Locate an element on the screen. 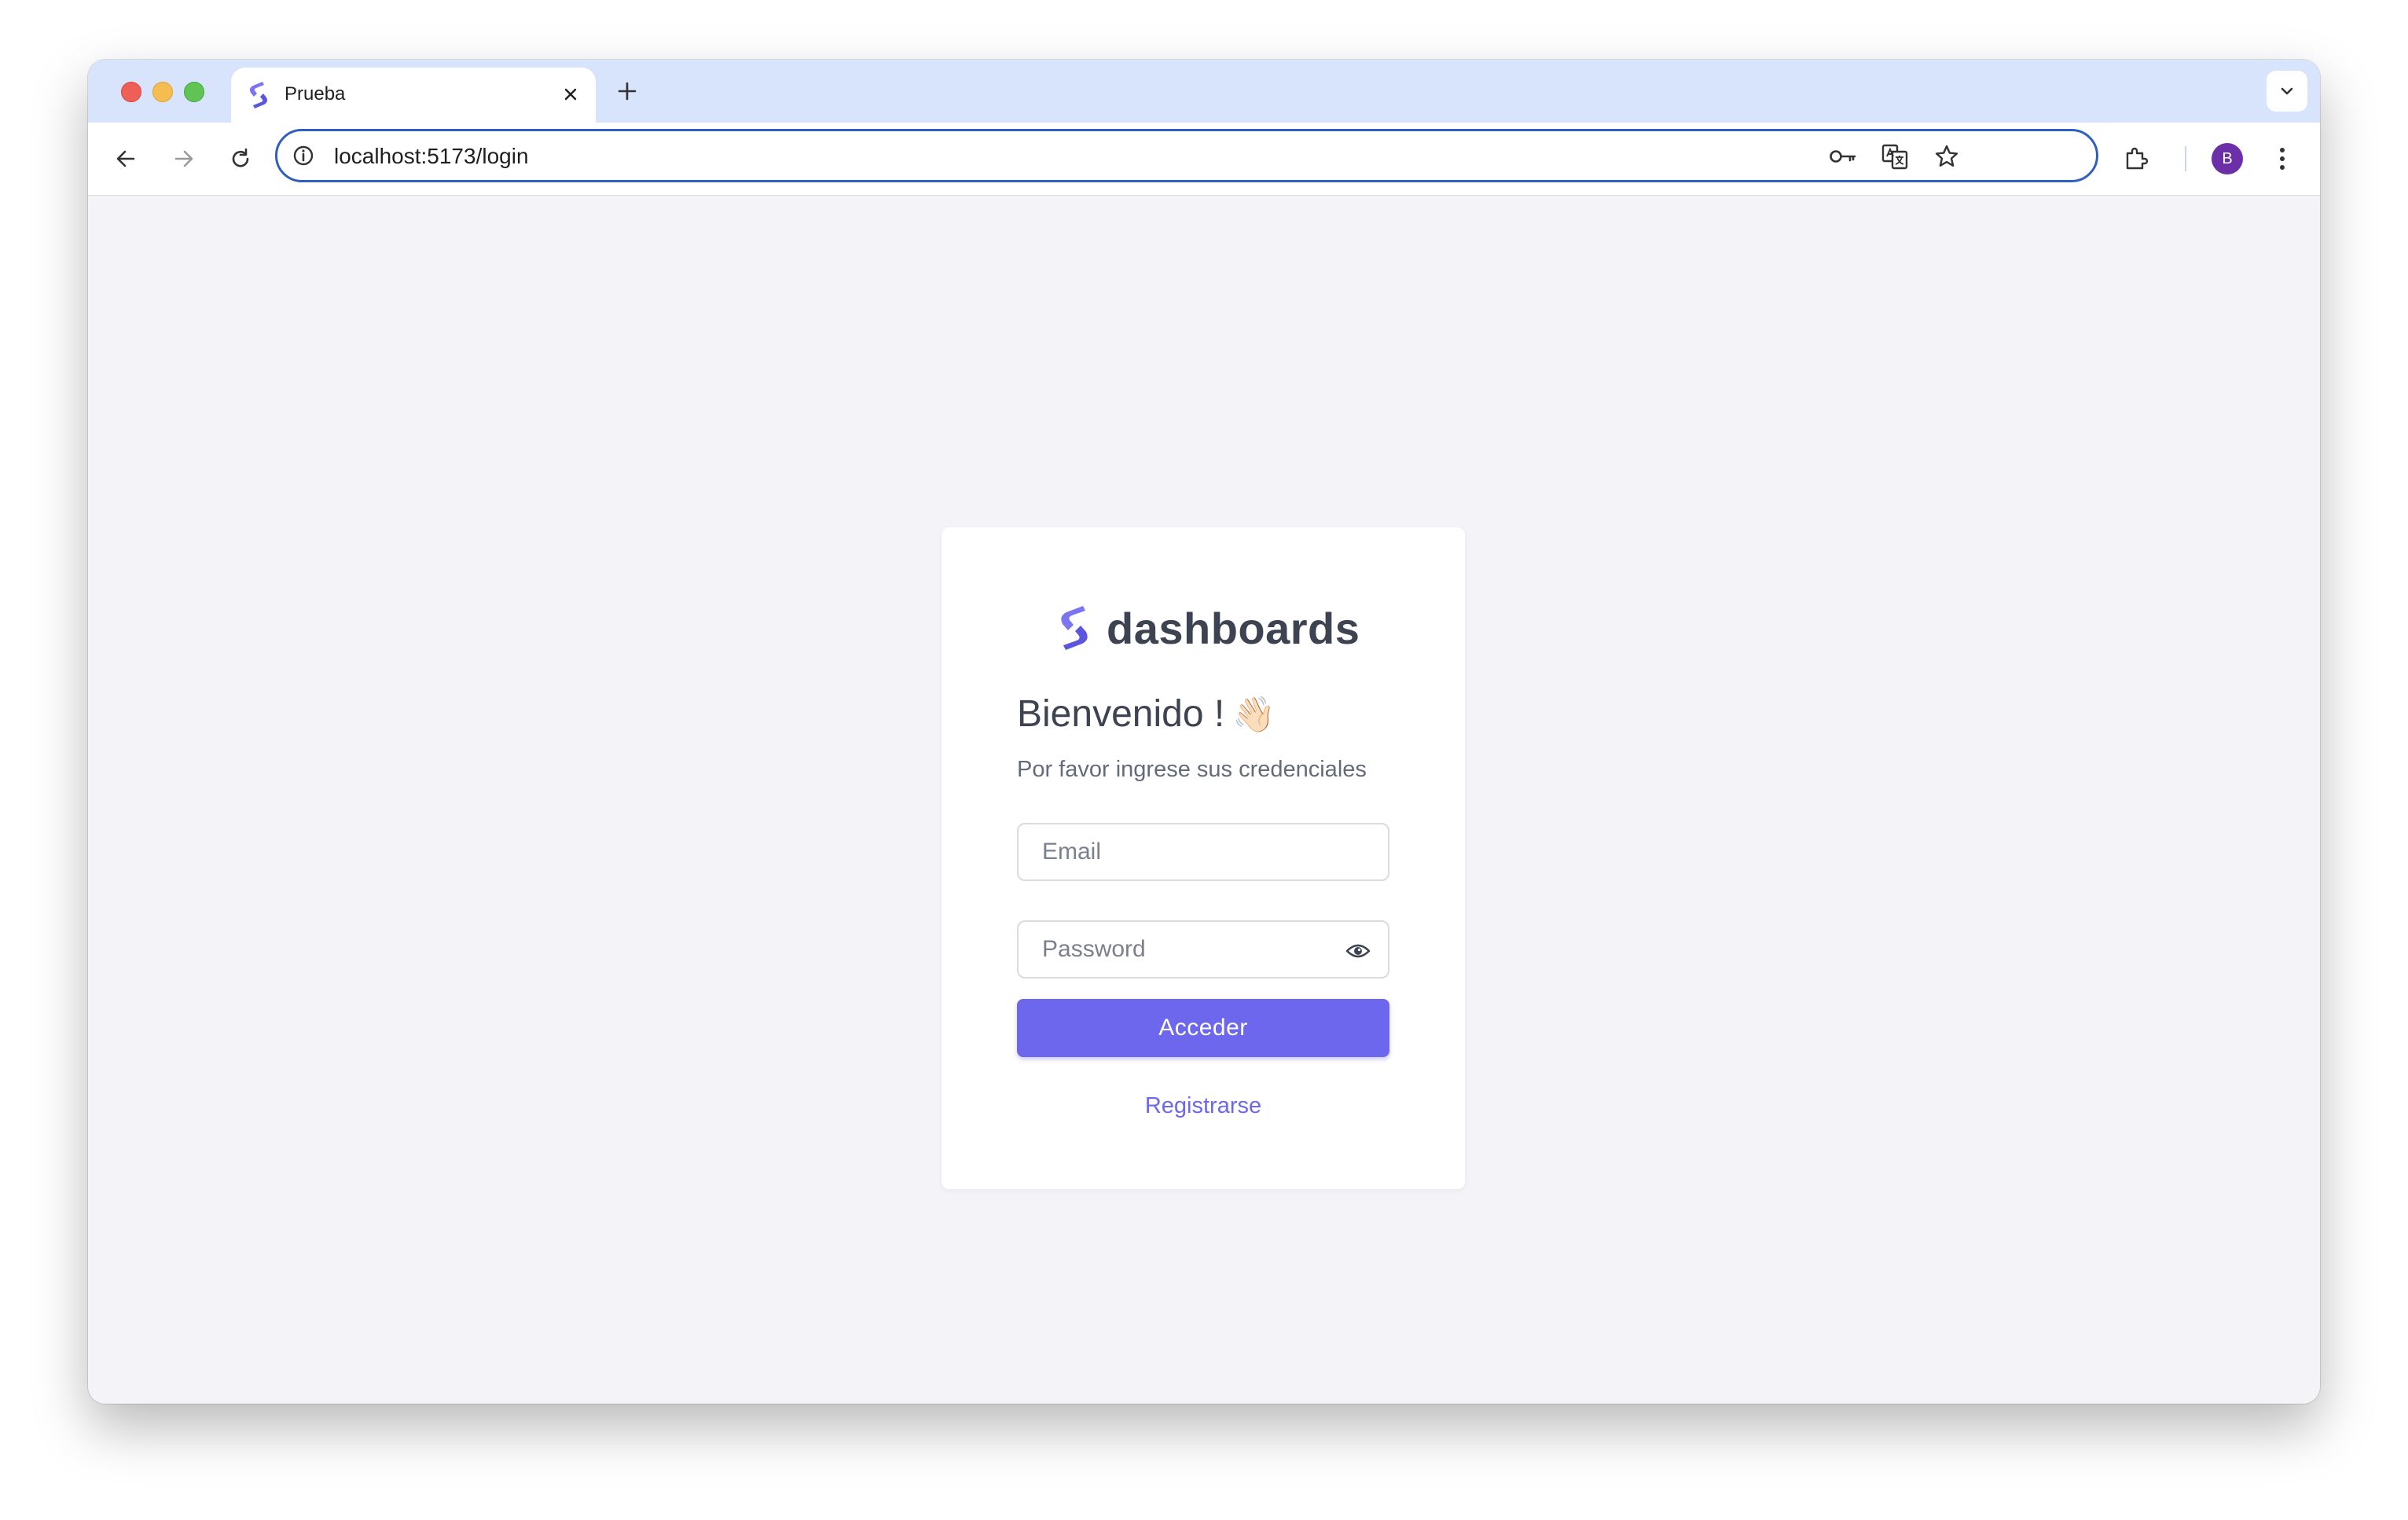  extensions-button is located at coordinates (2136, 158).